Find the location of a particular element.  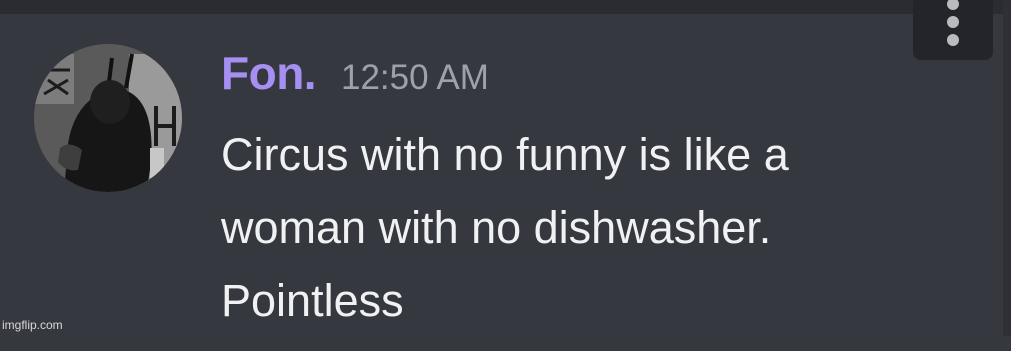

window-top-bar is located at coordinates (505, 7).